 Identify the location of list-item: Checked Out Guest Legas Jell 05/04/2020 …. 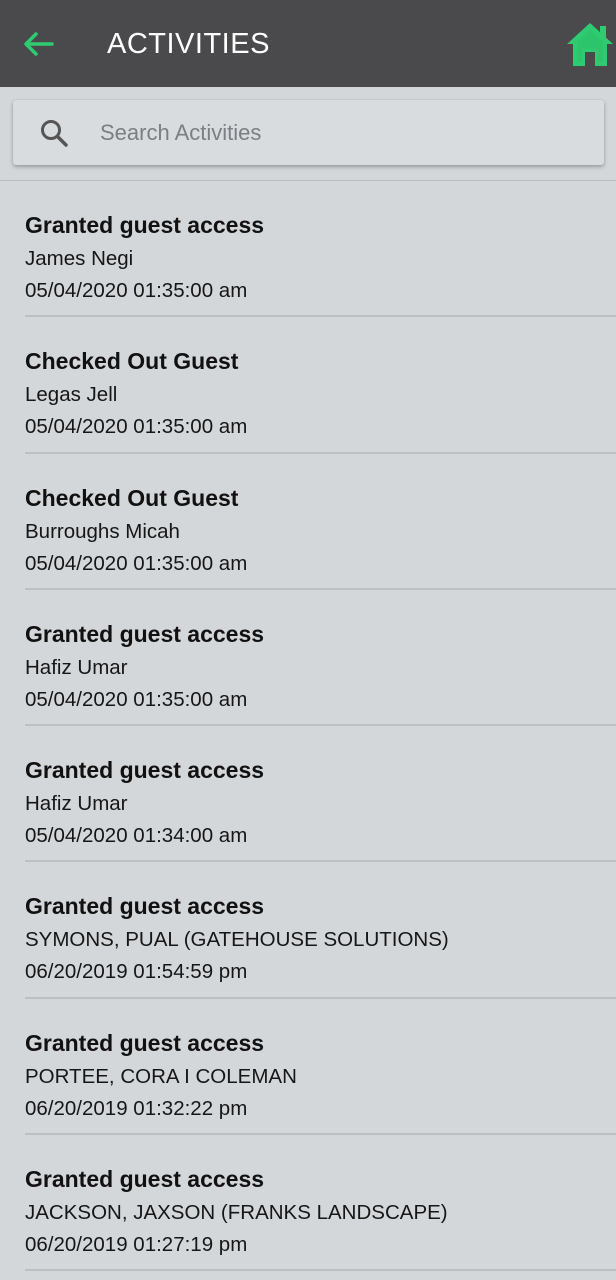
(308, 385).